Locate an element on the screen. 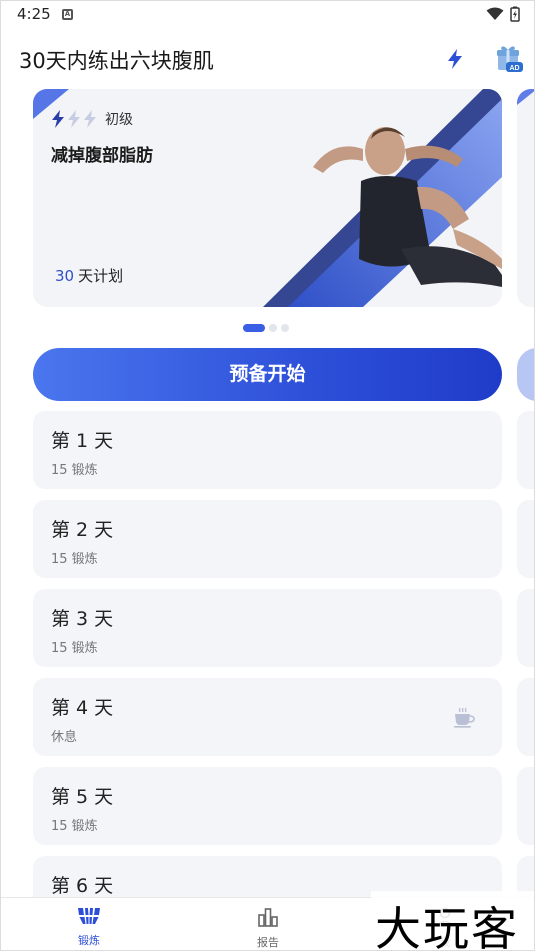  lightning-bolt-icon is located at coordinates (455, 59).